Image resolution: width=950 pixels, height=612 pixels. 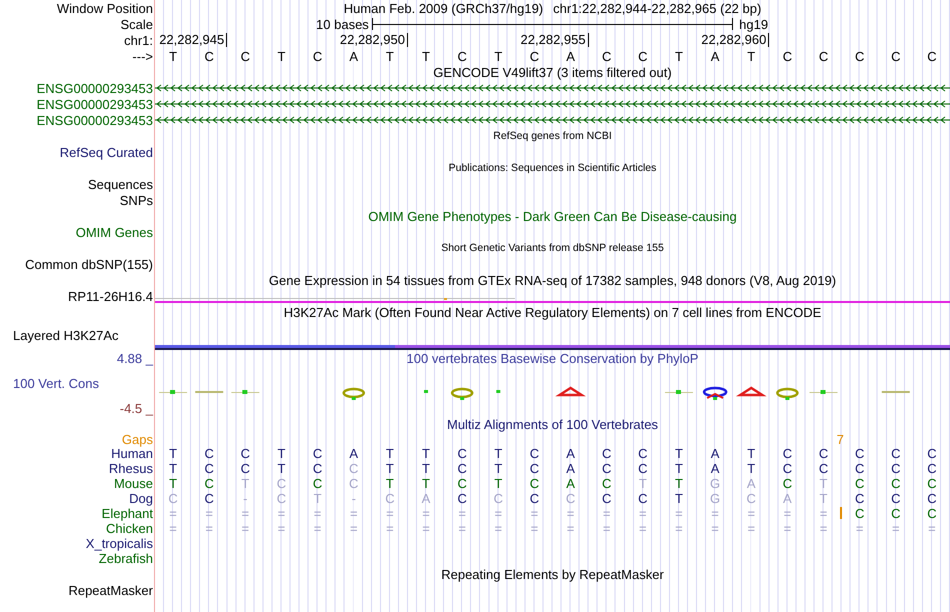 What do you see at coordinates (114, 232) in the screenshot?
I see `track-label: OMIM Genes` at bounding box center [114, 232].